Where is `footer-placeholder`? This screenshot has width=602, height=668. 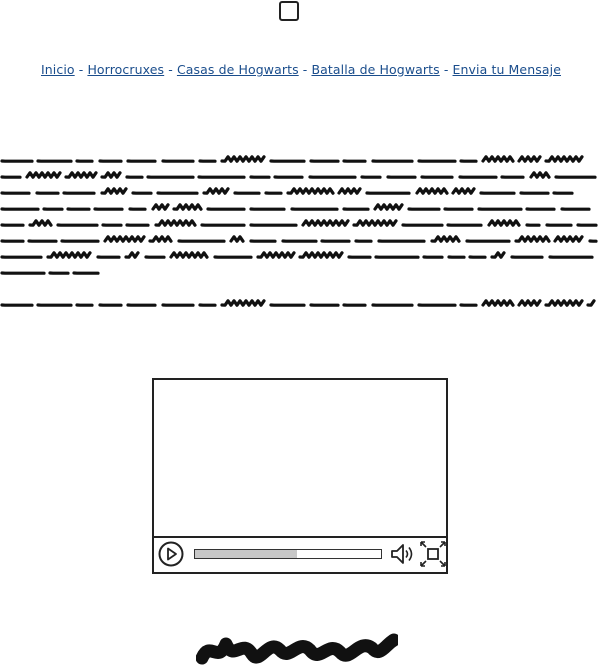
footer-placeholder is located at coordinates (297, 650).